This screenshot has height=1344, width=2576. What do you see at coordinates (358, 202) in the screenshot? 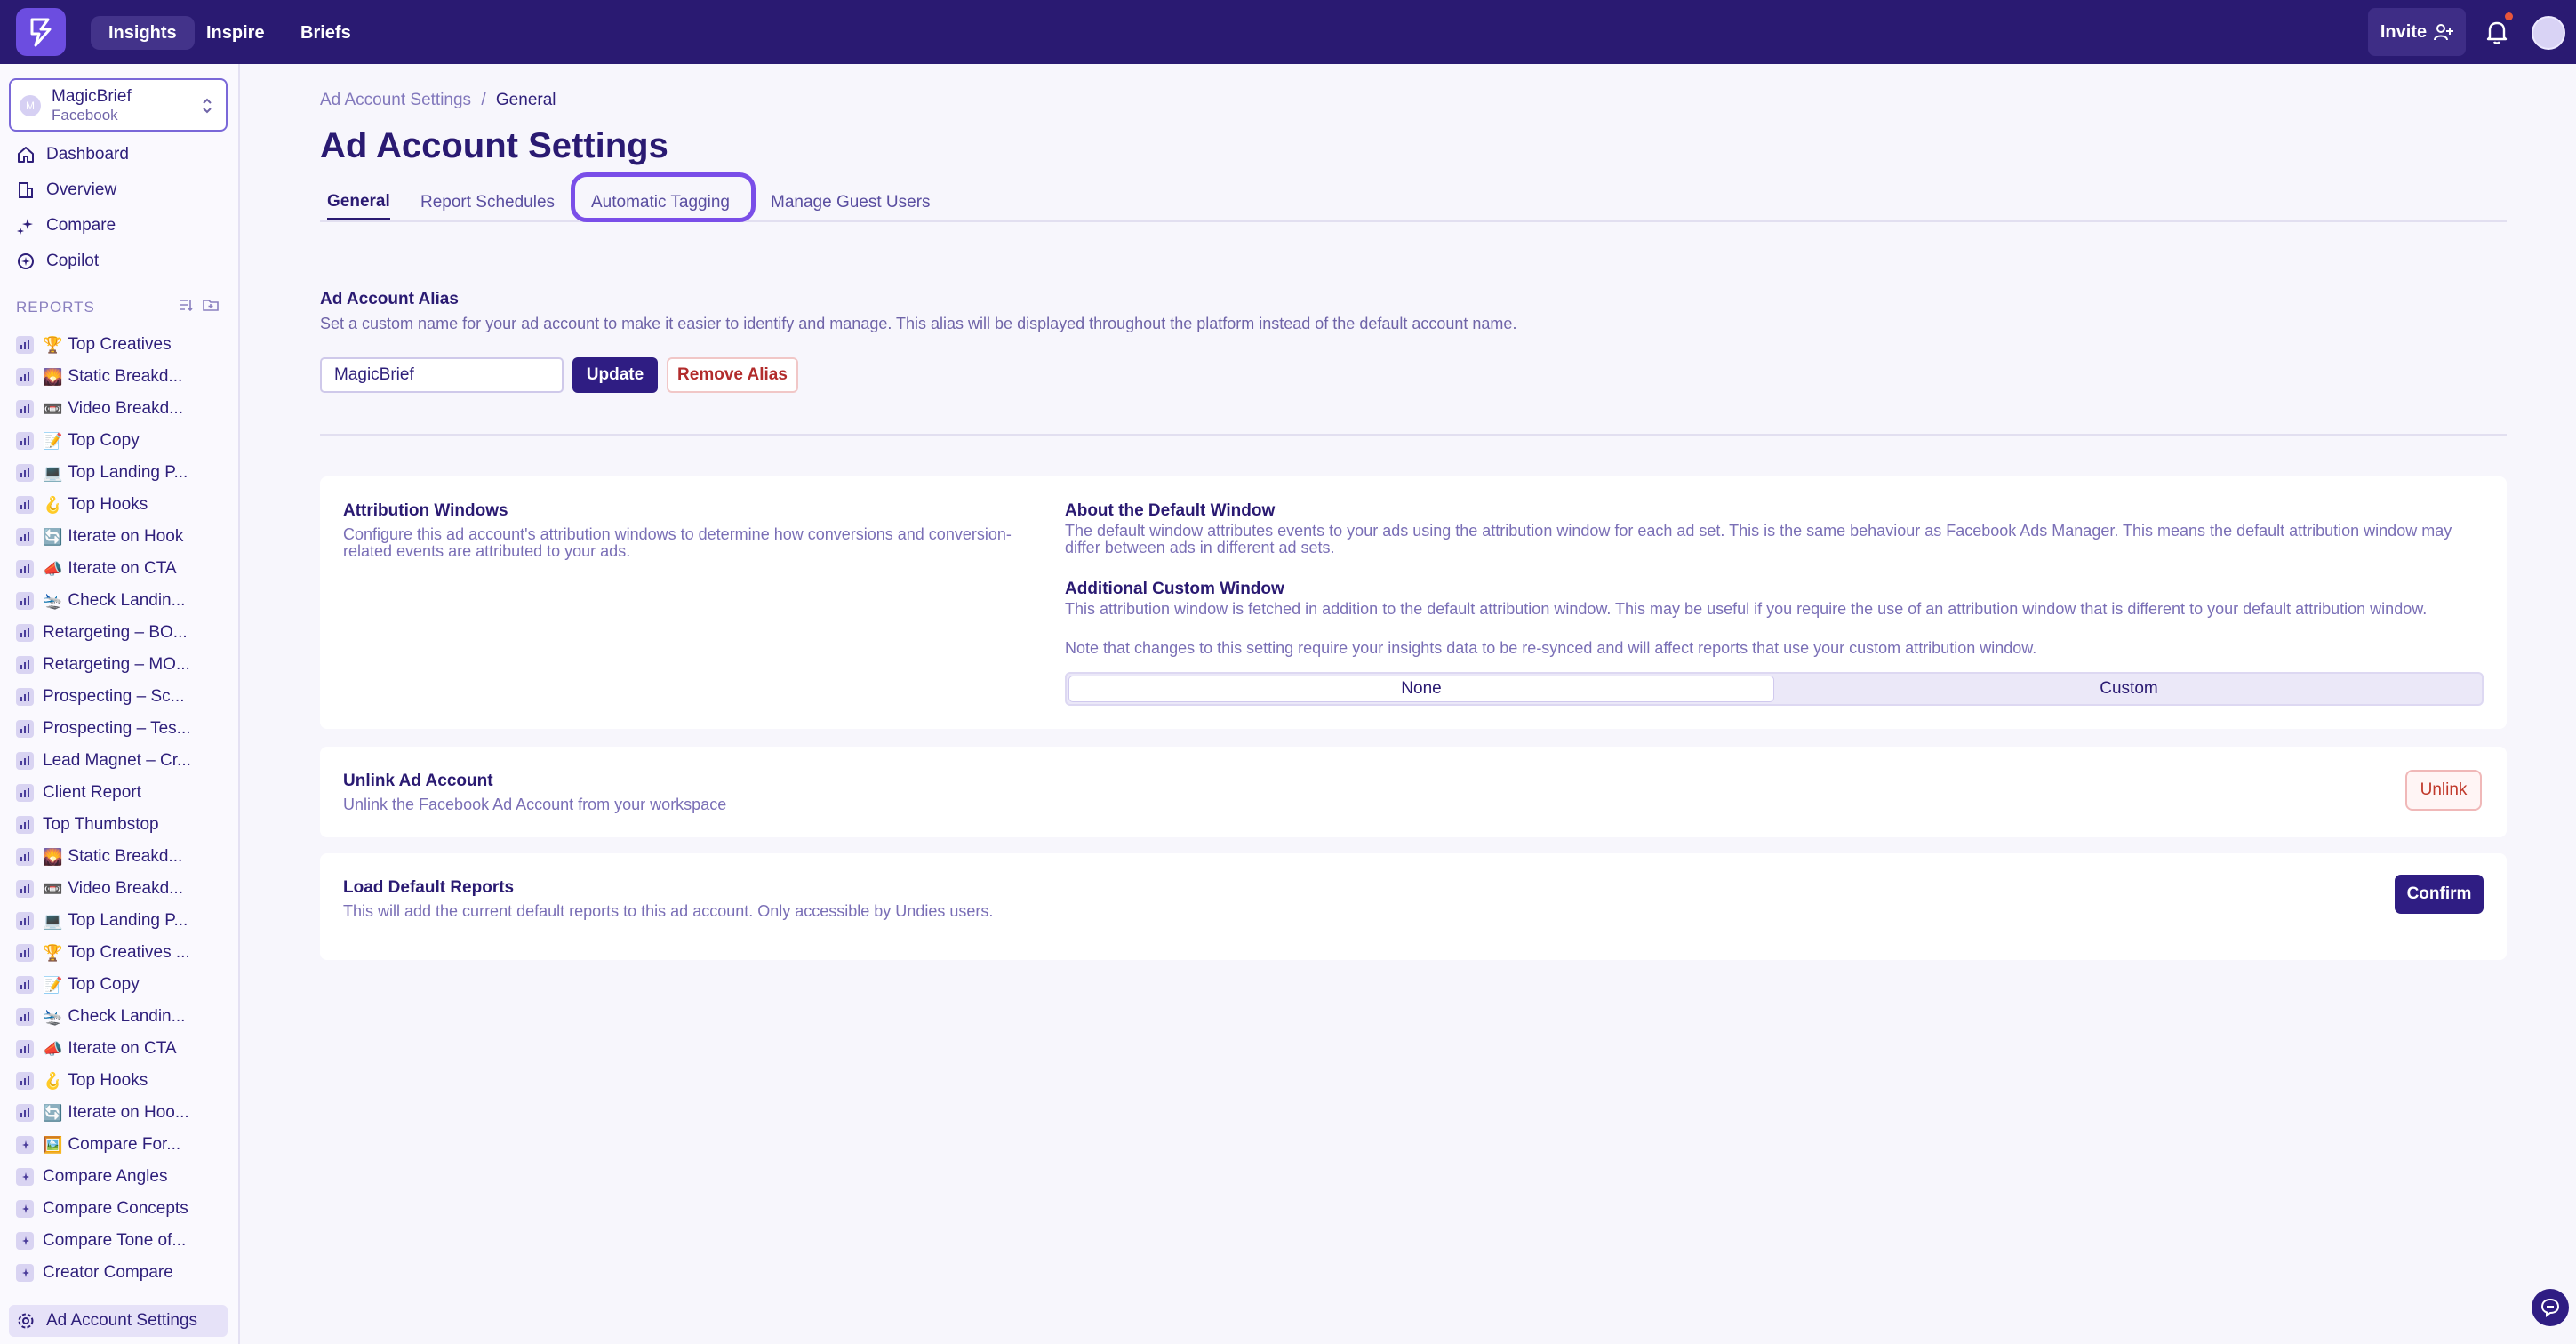
I see `tab-general: General` at bounding box center [358, 202].